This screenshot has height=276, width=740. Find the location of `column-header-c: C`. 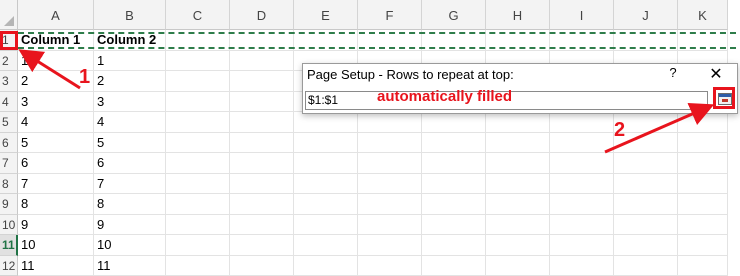

column-header-c: C is located at coordinates (198, 15).